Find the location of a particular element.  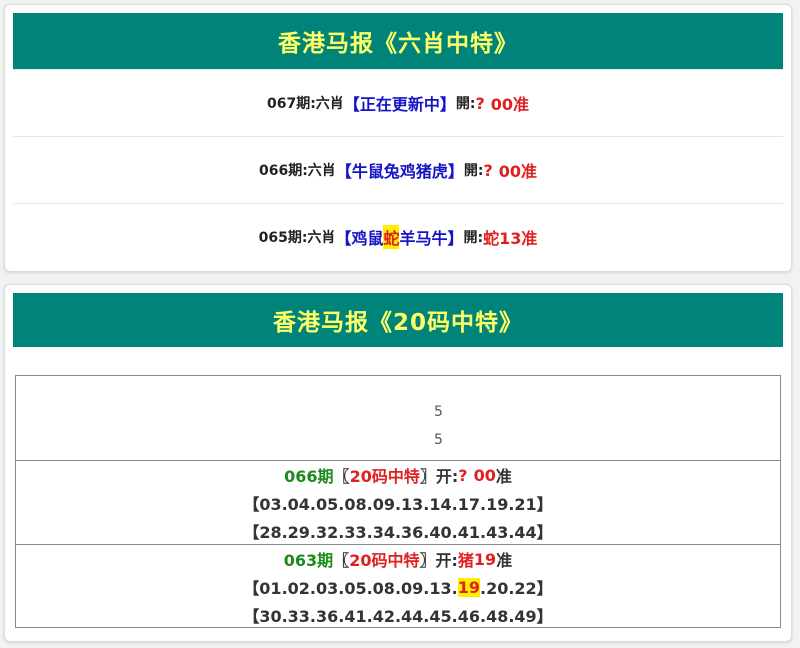

number-line-2: 【30.33.36.41.42.44.45.46.48.49】 is located at coordinates (398, 616).